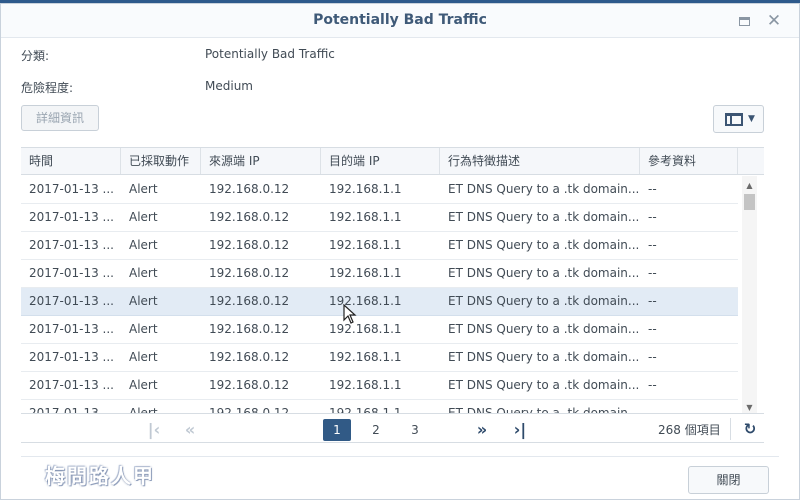 Image resolution: width=800 pixels, height=500 pixels. Describe the element at coordinates (60, 118) in the screenshot. I see `details-button: 詳細資訊` at that location.